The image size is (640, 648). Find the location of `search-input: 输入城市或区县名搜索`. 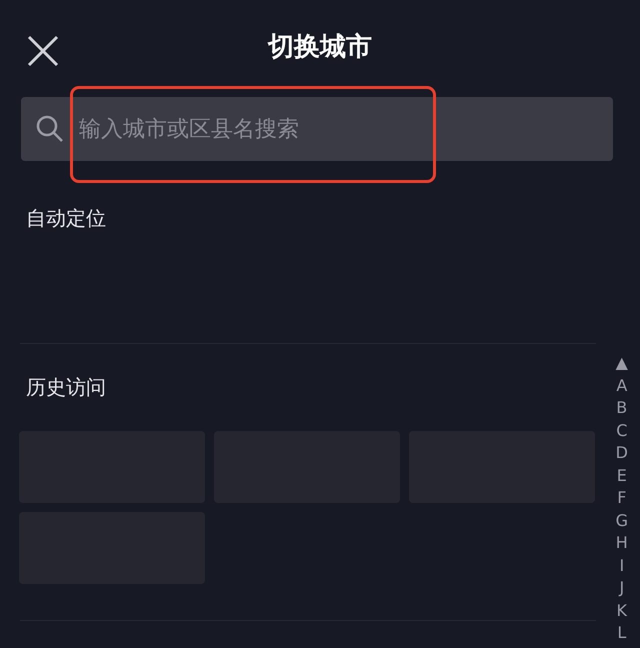

search-input: 输入城市或区县名搜索 is located at coordinates (338, 129).